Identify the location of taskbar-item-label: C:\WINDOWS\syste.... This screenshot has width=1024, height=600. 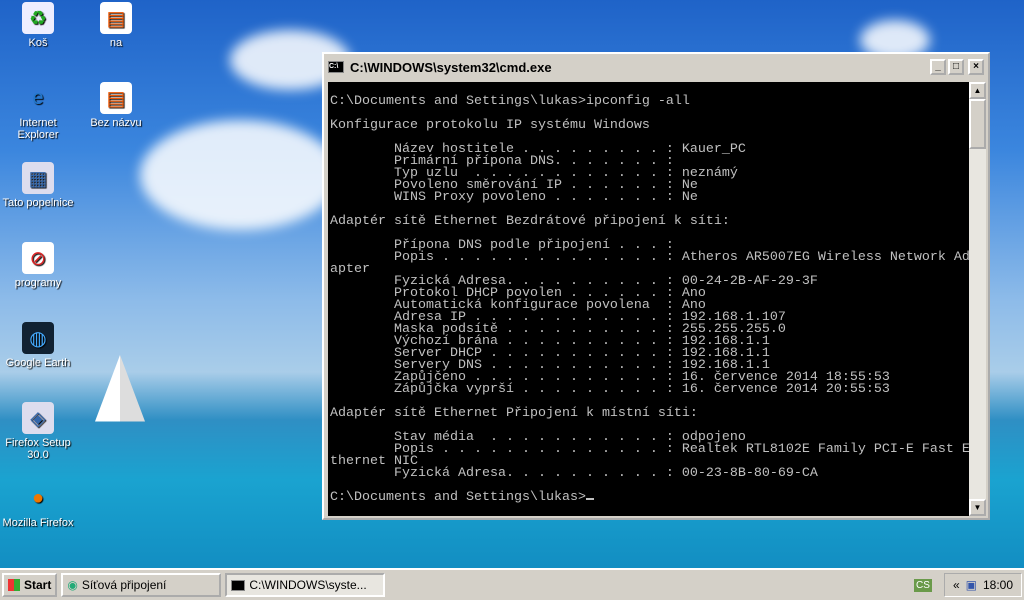
(308, 585).